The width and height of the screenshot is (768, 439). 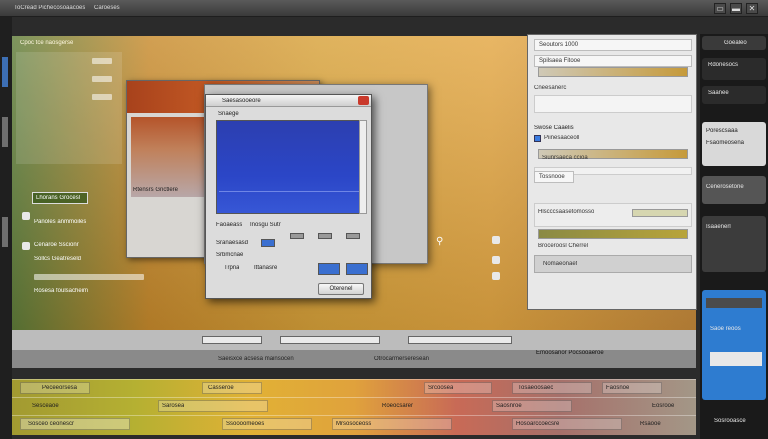 I want to click on panel-header: Lhorans Grocesl, so click(x=60, y=198).